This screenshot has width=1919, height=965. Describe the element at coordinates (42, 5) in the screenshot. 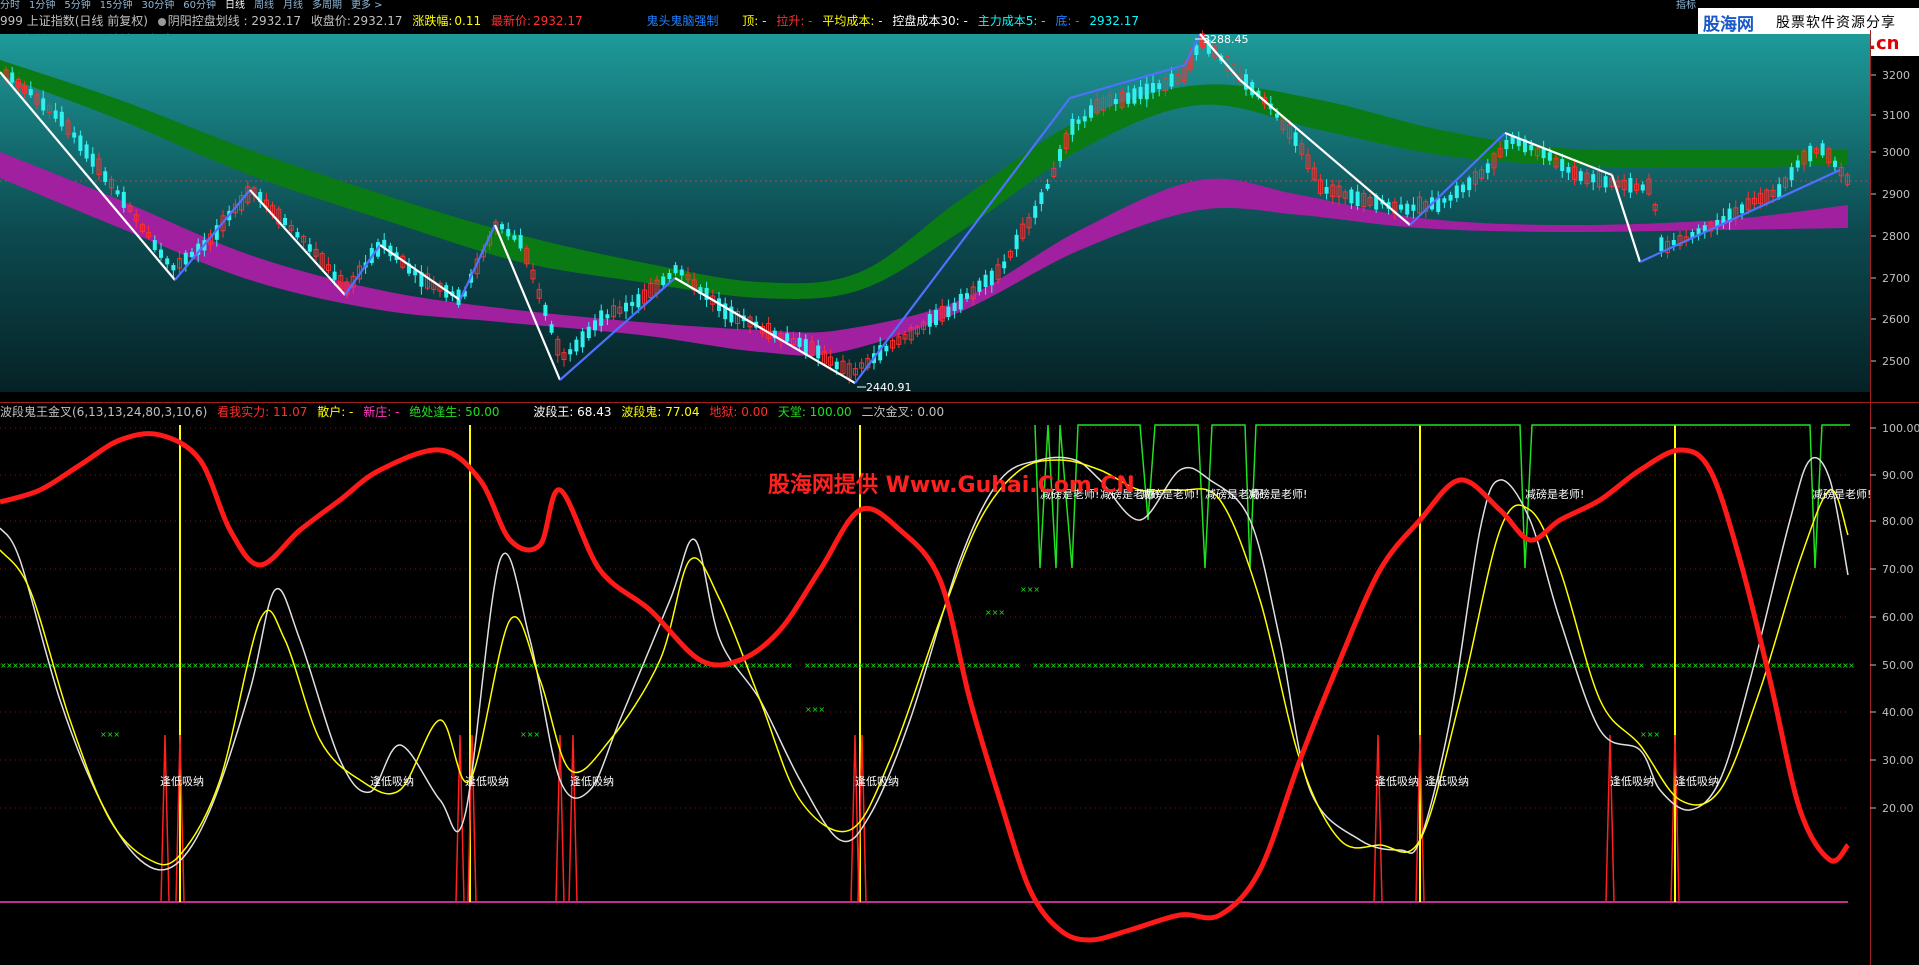

I see `period-tab-1: 1分钟` at that location.